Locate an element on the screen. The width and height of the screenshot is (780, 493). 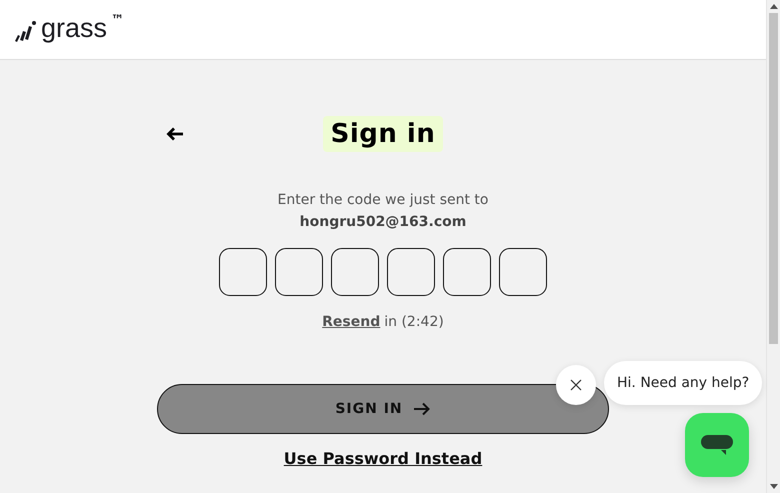
countdown-text: in (2:42) is located at coordinates (414, 322).